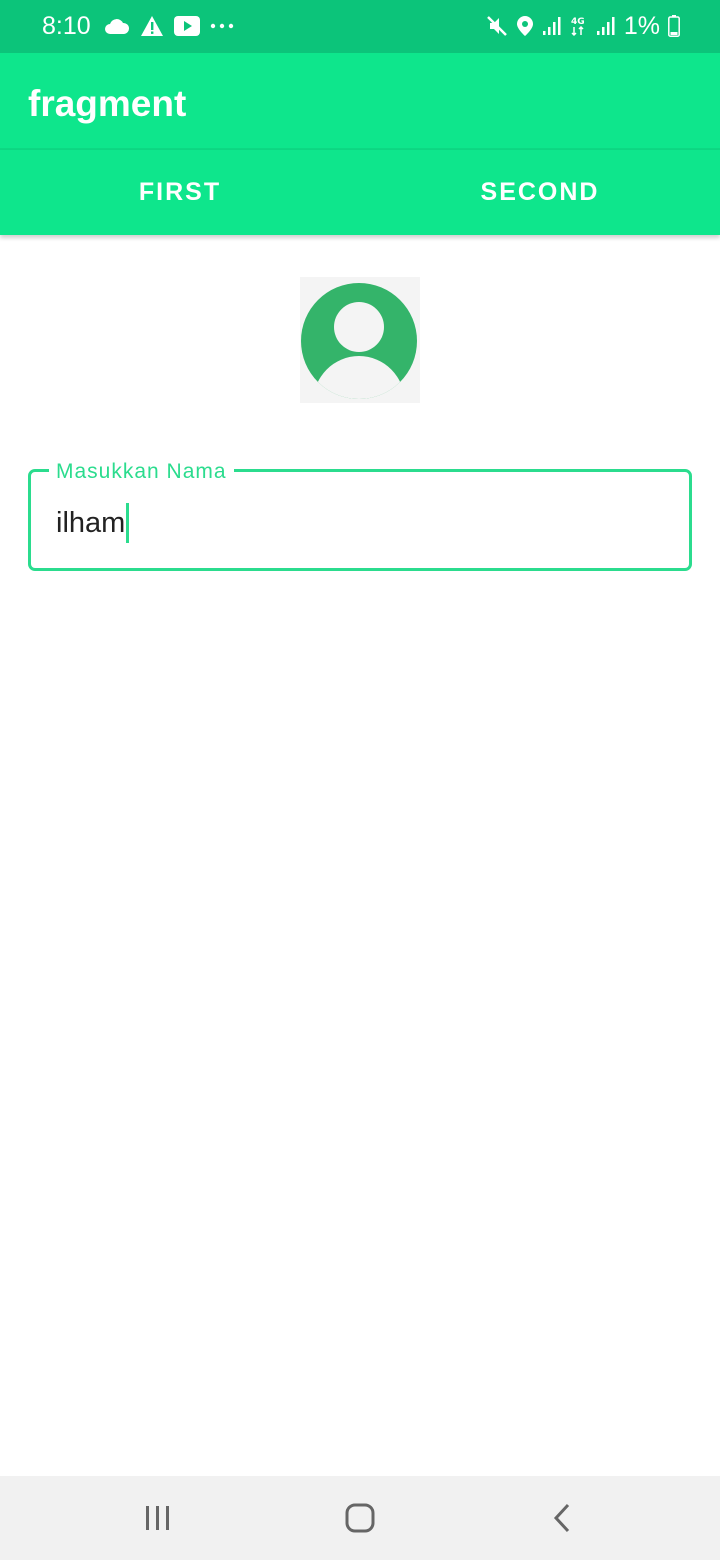 The image size is (720, 1560). What do you see at coordinates (641, 26) in the screenshot?
I see `battery-percent: 1%` at bounding box center [641, 26].